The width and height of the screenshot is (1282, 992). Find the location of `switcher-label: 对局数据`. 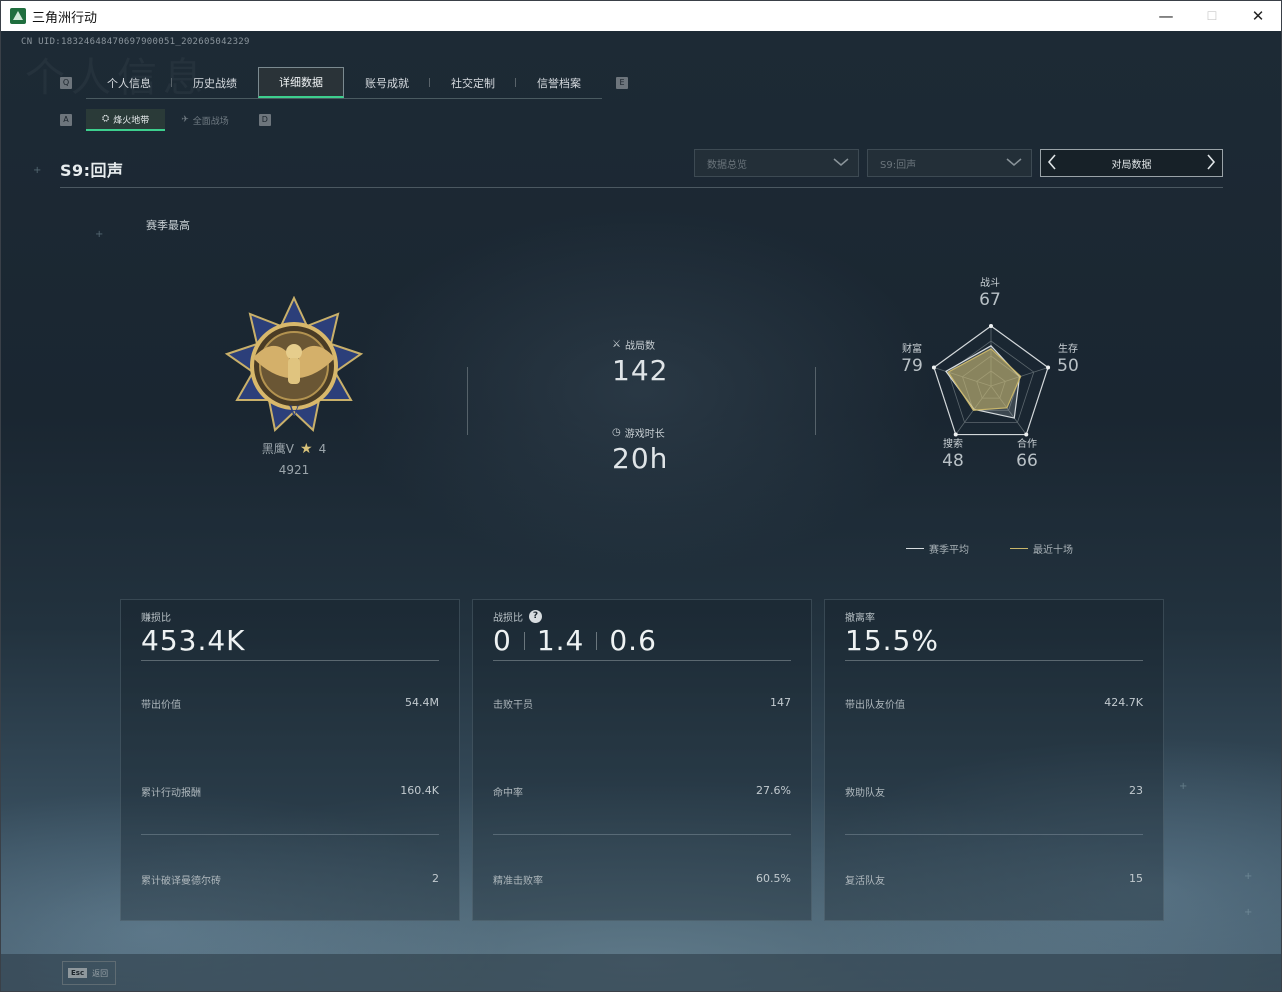

switcher-label: 对局数据 is located at coordinates (1131, 165).